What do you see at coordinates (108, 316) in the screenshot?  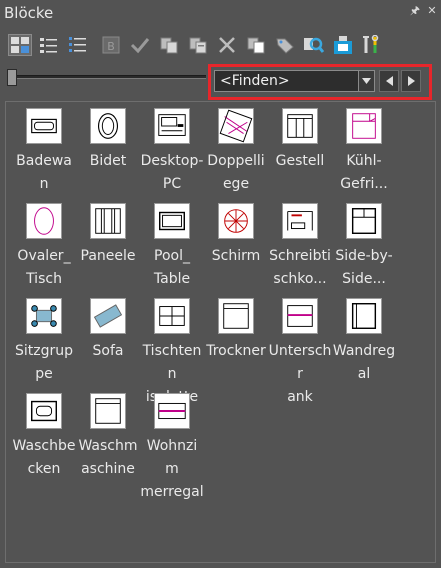 I see `sofa-icon` at bounding box center [108, 316].